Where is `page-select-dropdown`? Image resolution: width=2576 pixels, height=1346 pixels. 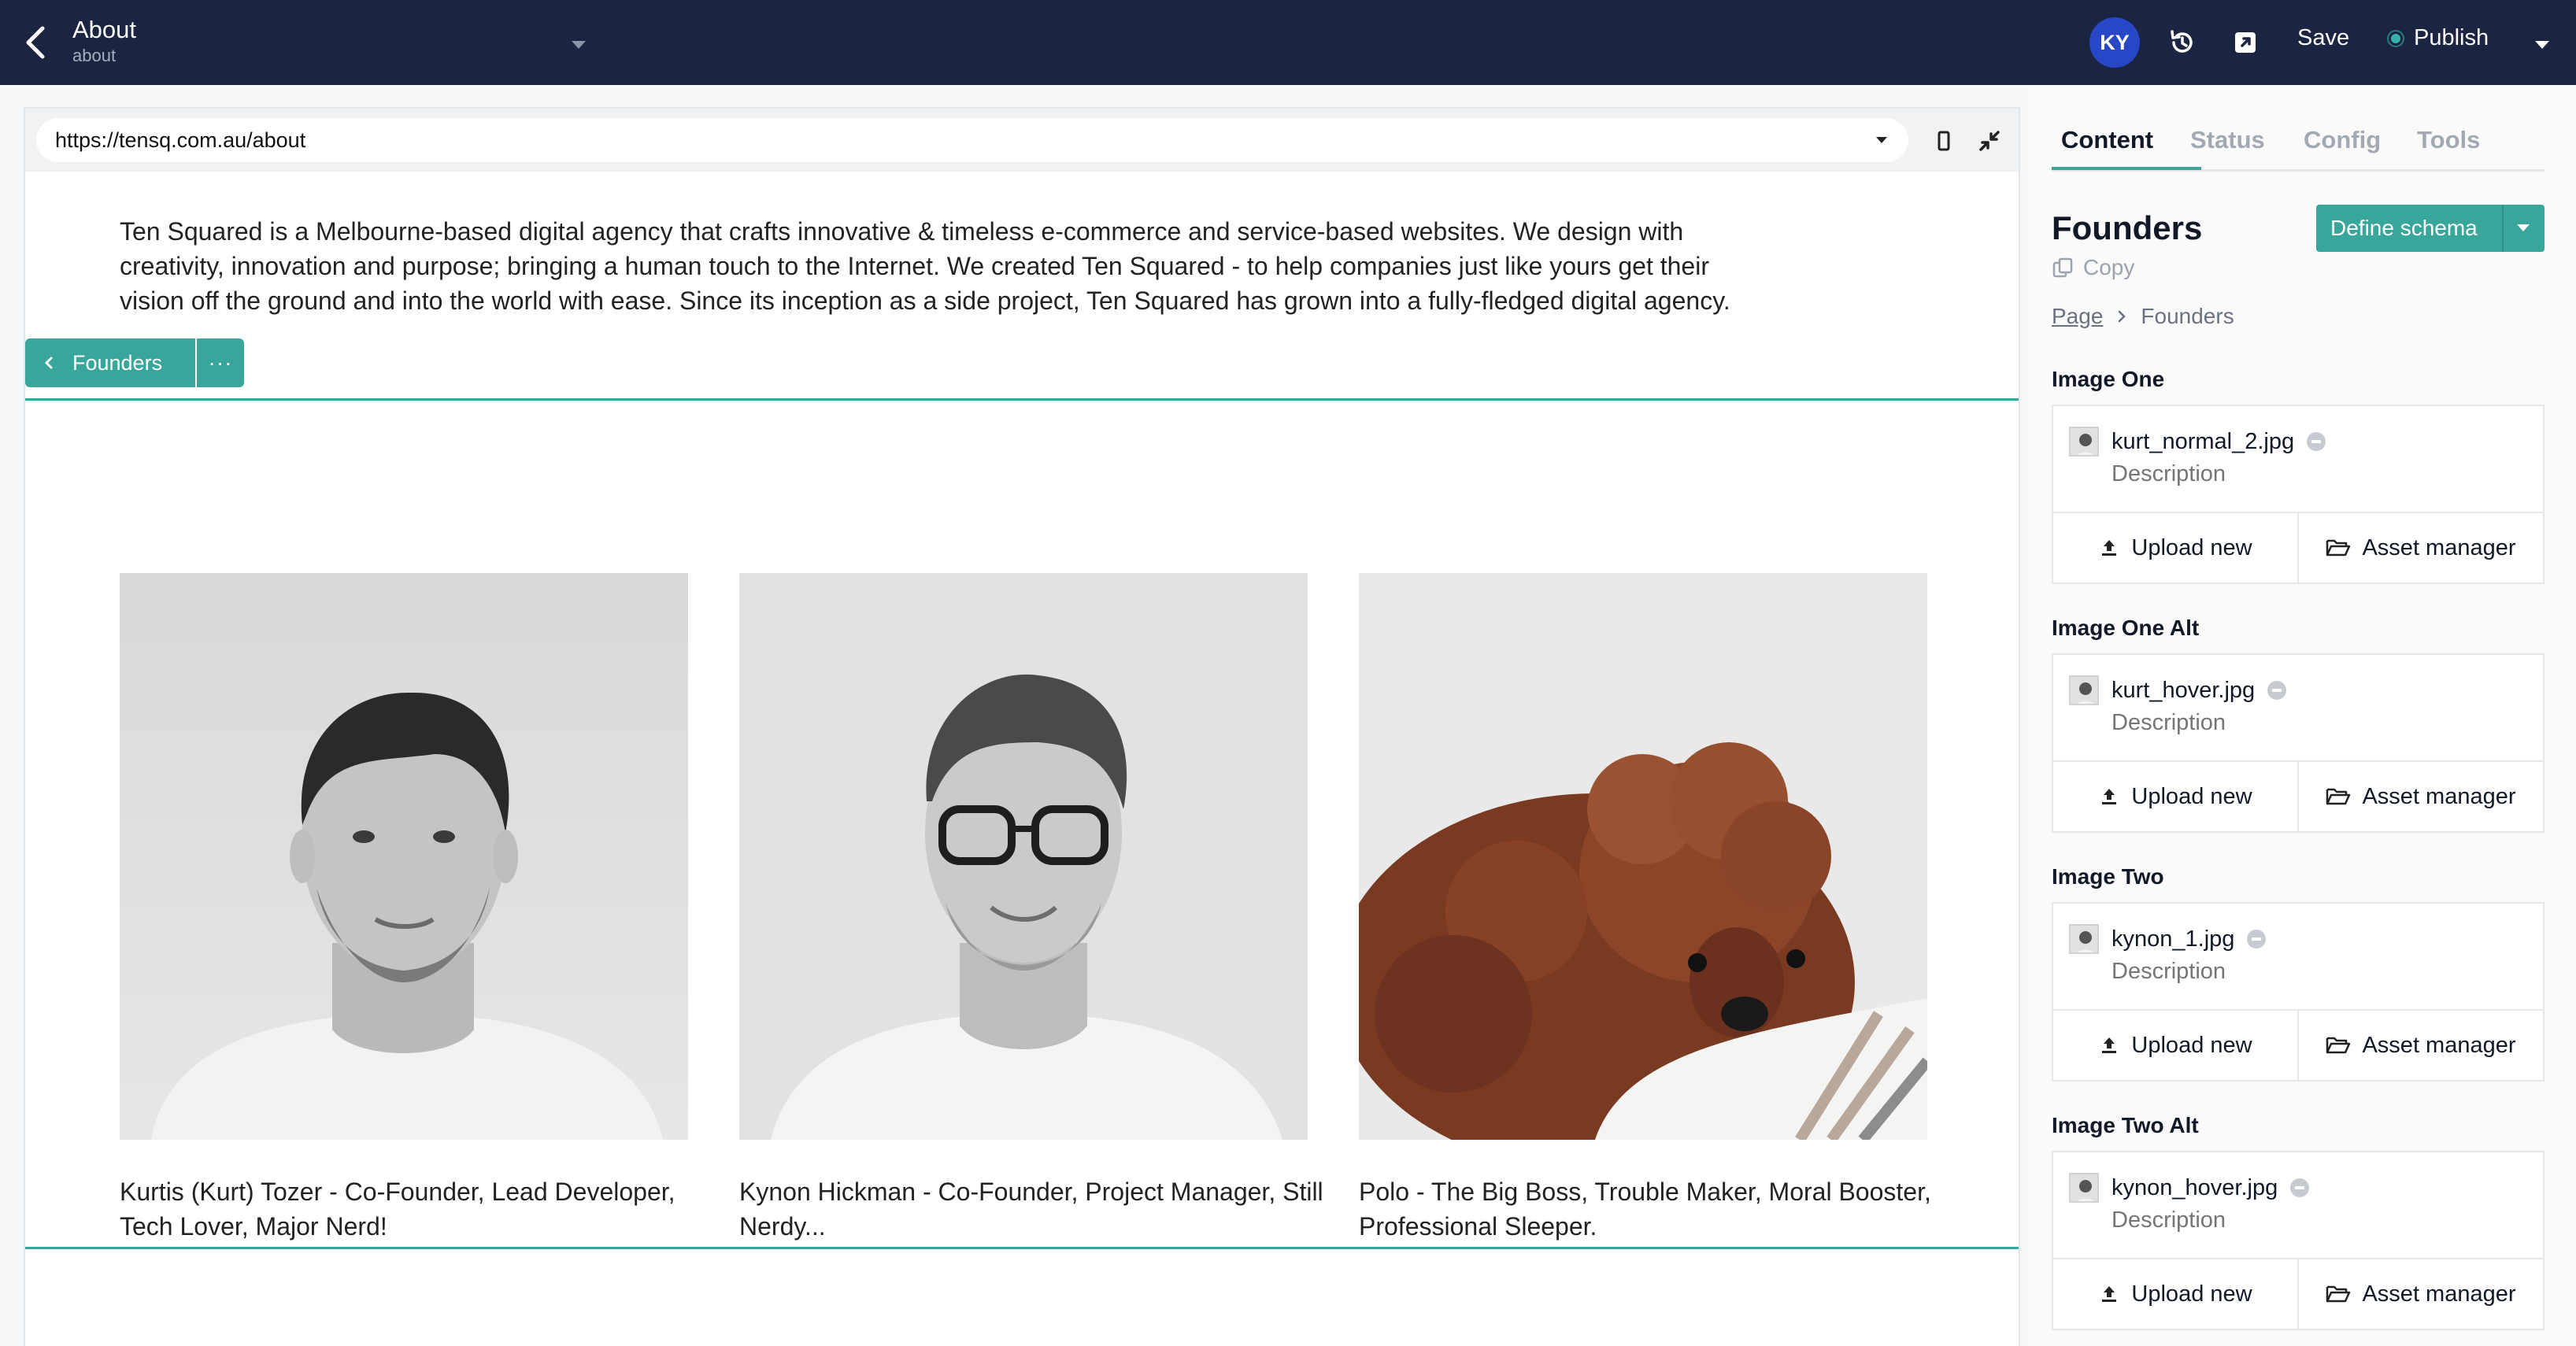 page-select-dropdown is located at coordinates (578, 44).